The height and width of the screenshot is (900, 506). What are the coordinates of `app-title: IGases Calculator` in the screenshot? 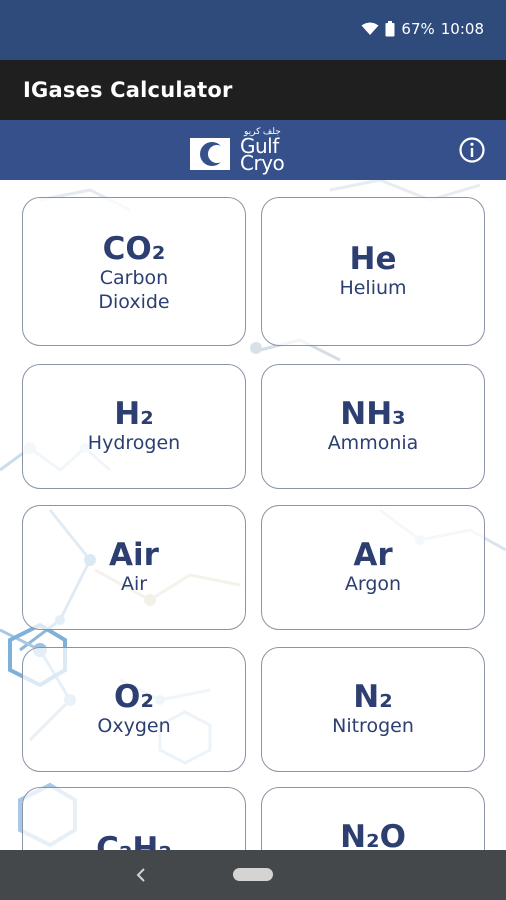 It's located at (128, 90).